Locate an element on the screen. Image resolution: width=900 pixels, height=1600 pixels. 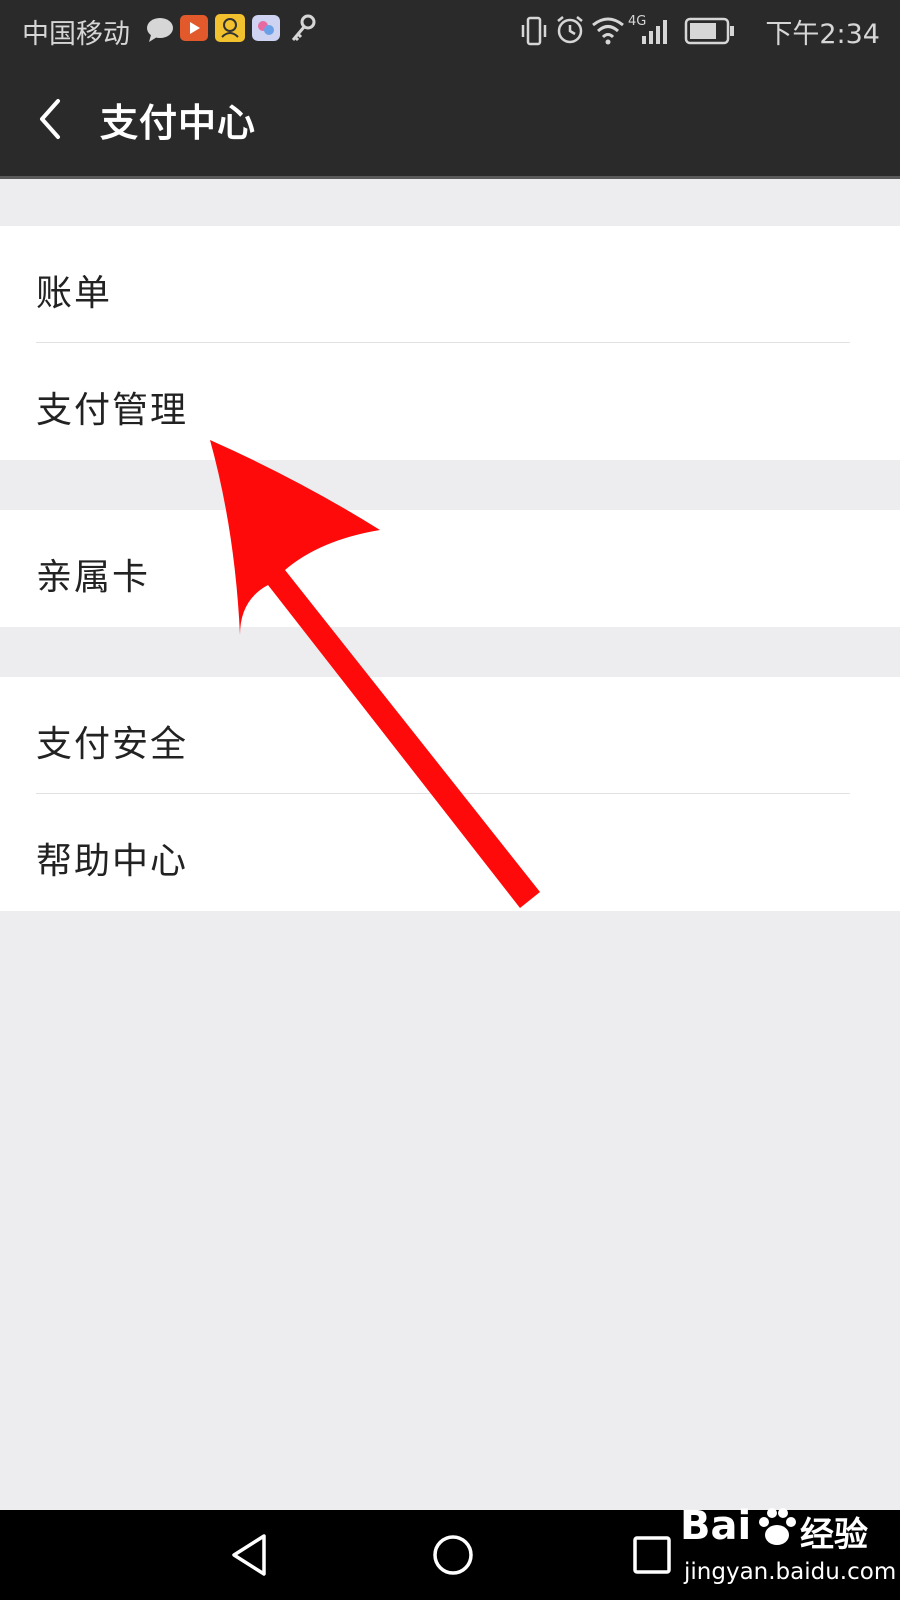
menu-item-family-card: 亲属卡 is located at coordinates (450, 568).